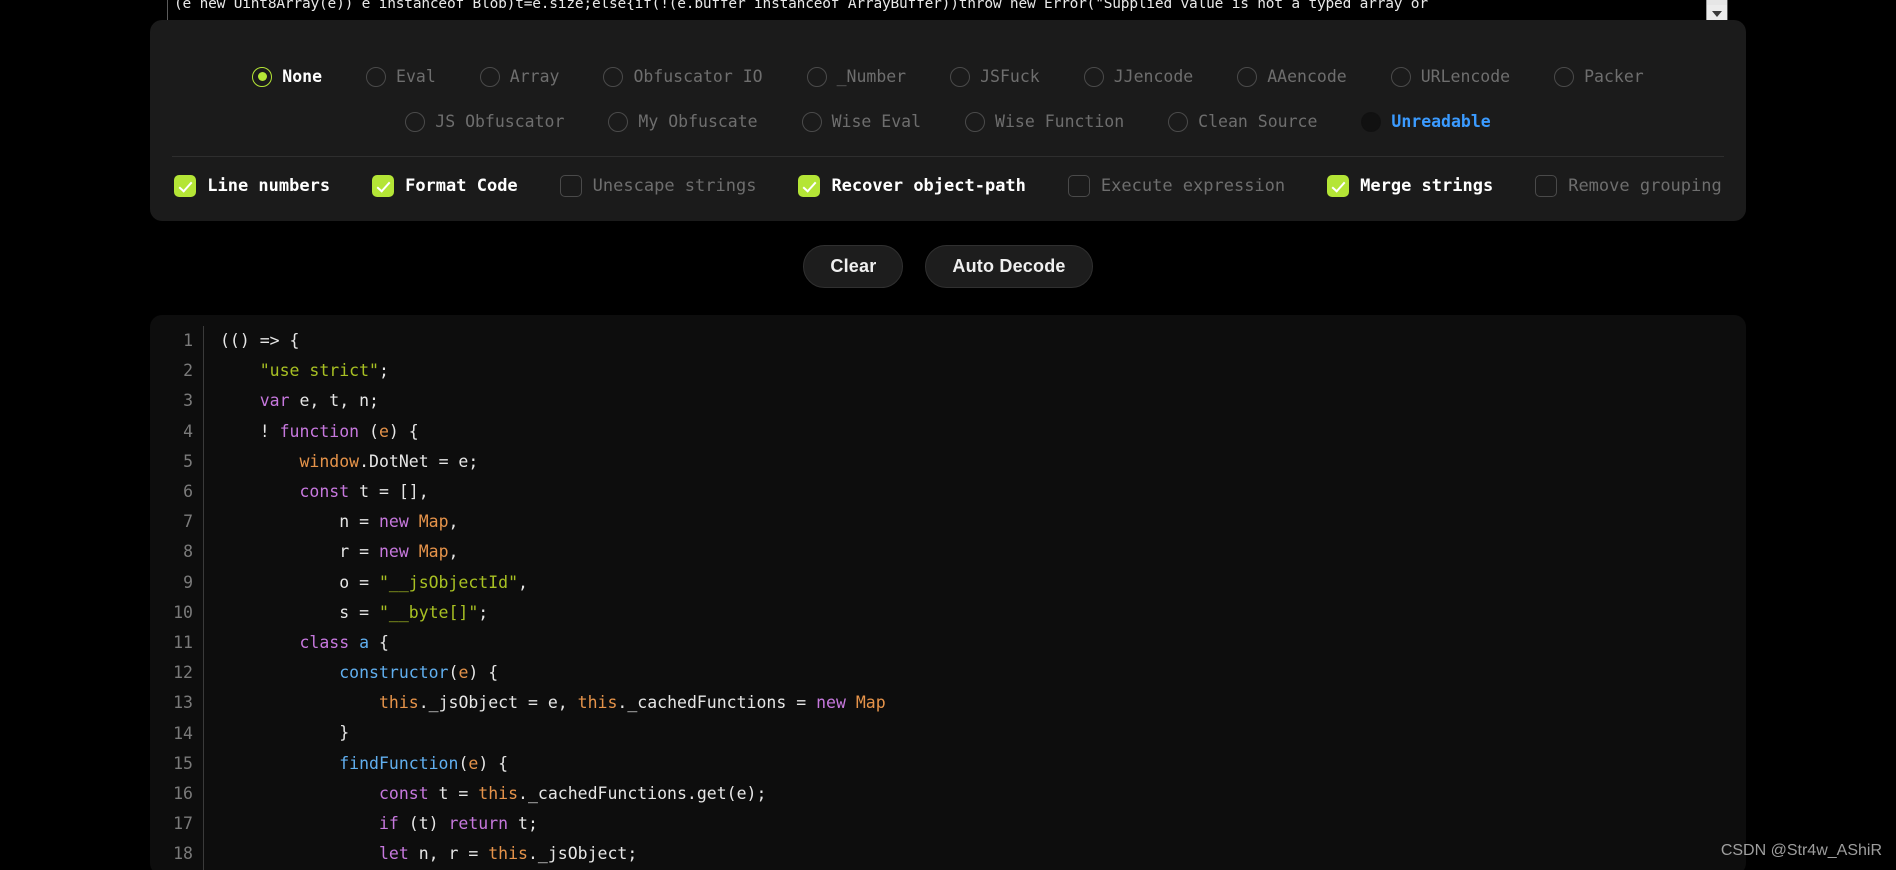 The height and width of the screenshot is (870, 1896). Describe the element at coordinates (683, 121) in the screenshot. I see `radio-option-my-obfuscate: My Obfuscate` at that location.